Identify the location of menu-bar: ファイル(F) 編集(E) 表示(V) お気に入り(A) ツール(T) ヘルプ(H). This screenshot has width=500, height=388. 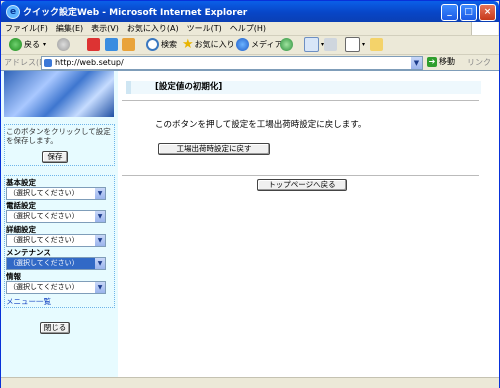
(250, 29).